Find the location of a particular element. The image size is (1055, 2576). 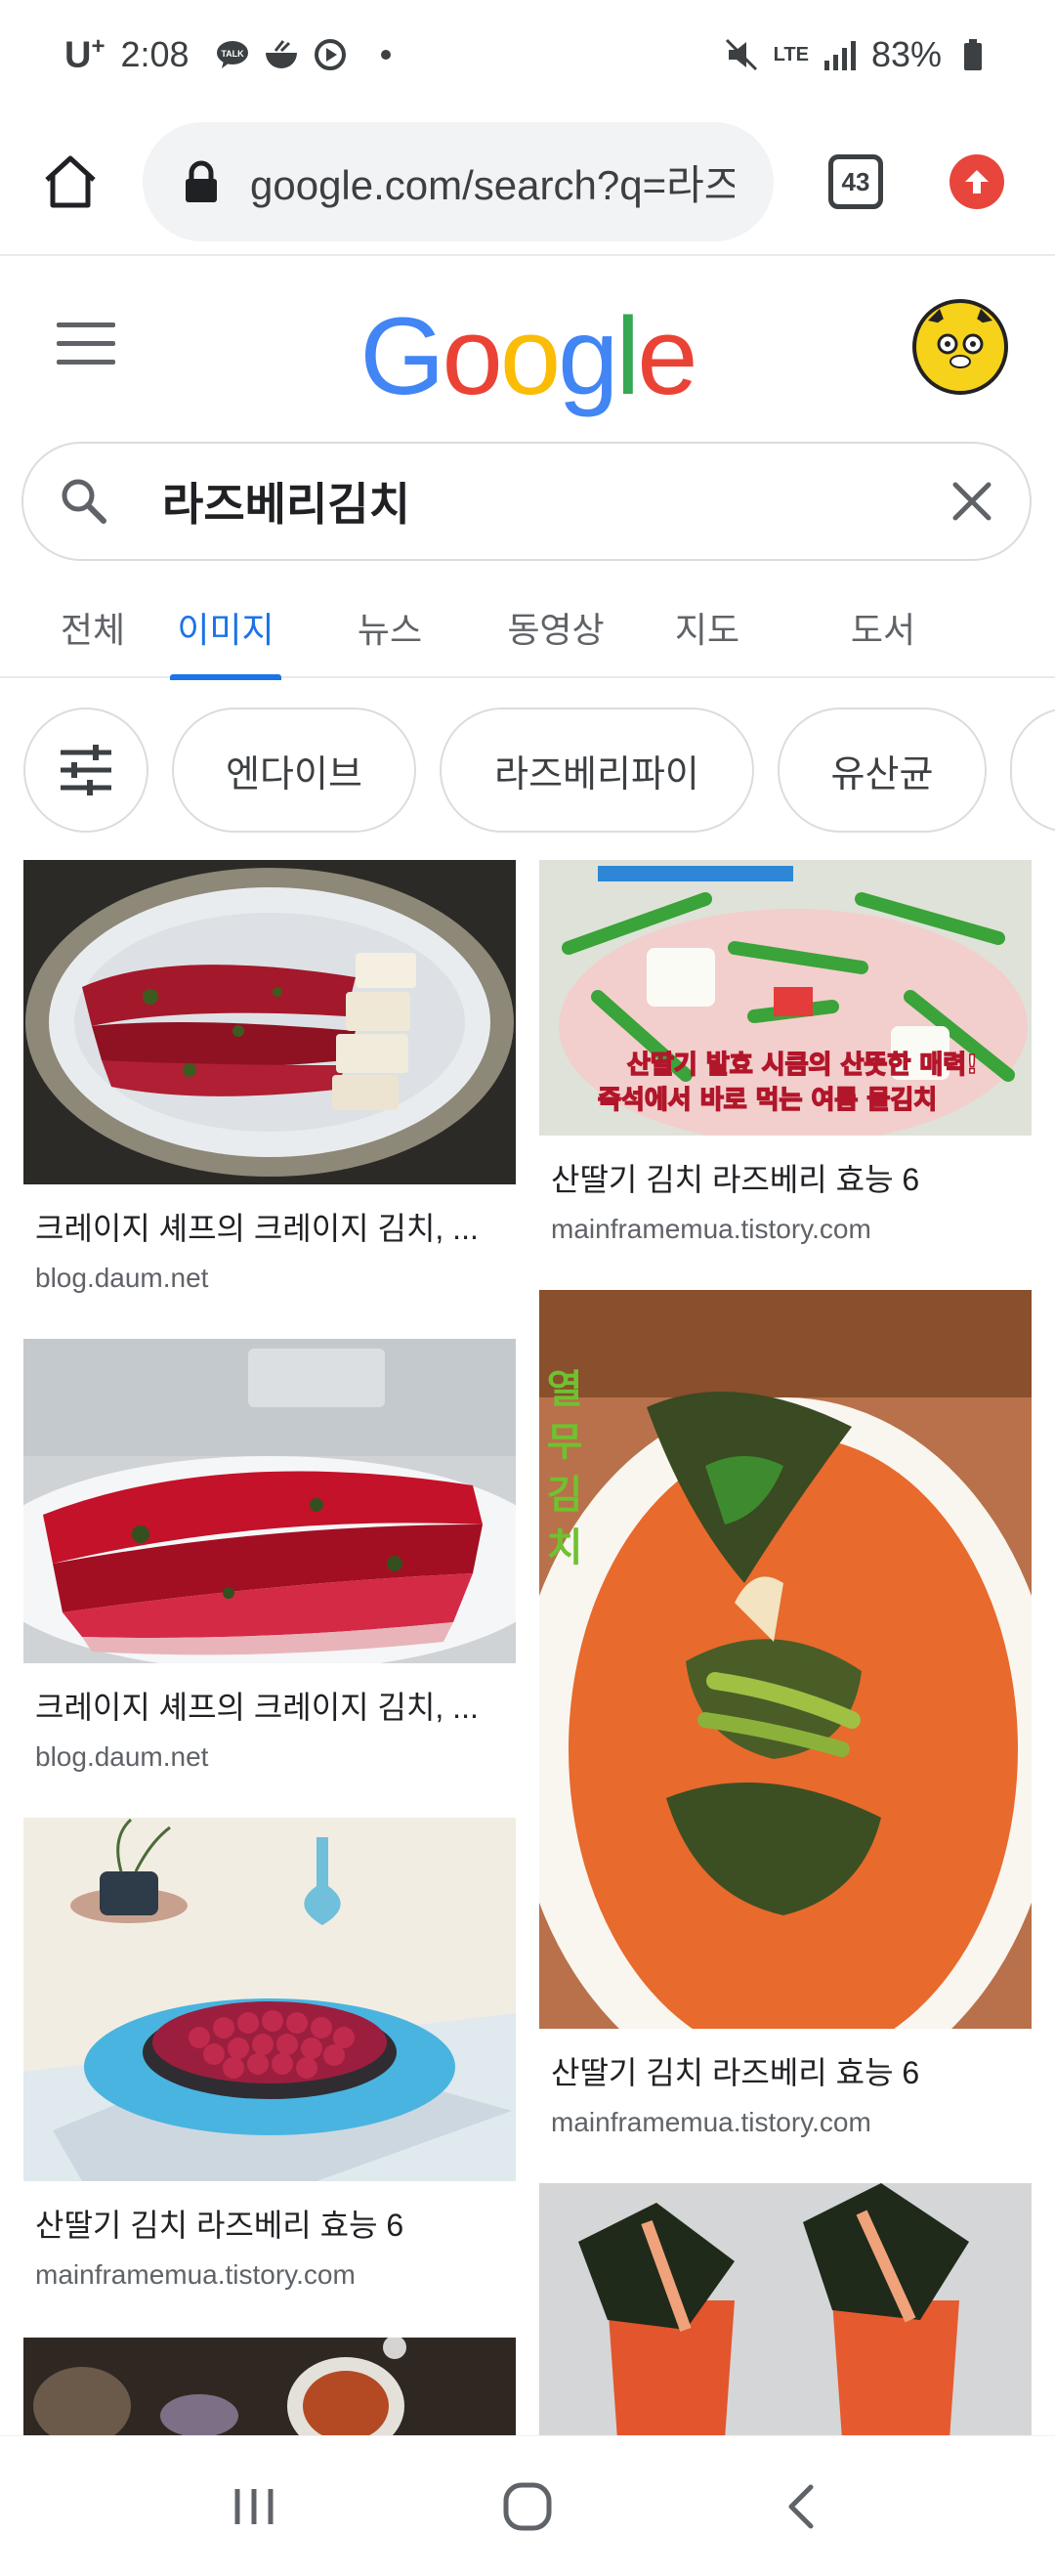

search-tabs: 전체 이미지 뉴스 동영상 지도 도서 is located at coordinates (527, 629).